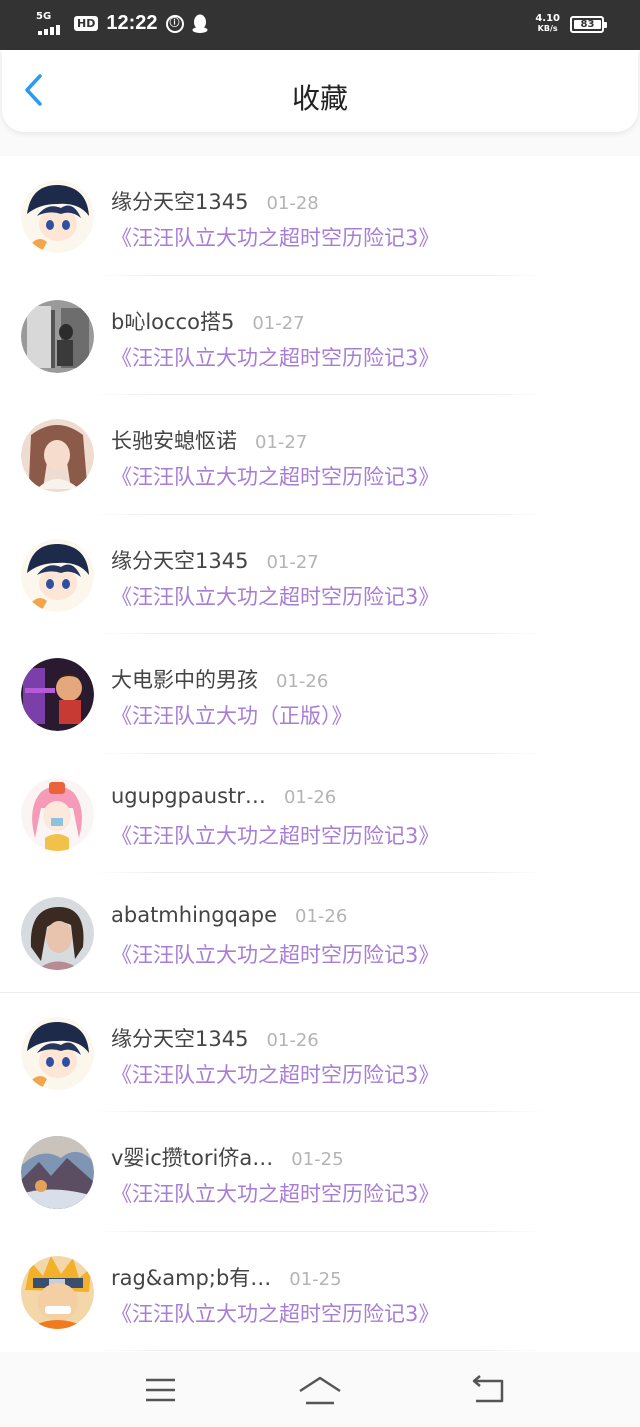 This screenshot has width=640, height=1427. What do you see at coordinates (320, 1053) in the screenshot?
I see `favorite-item: 缘分天空1345 01-26 《汪汪队立大功之超时空历险记3》` at bounding box center [320, 1053].